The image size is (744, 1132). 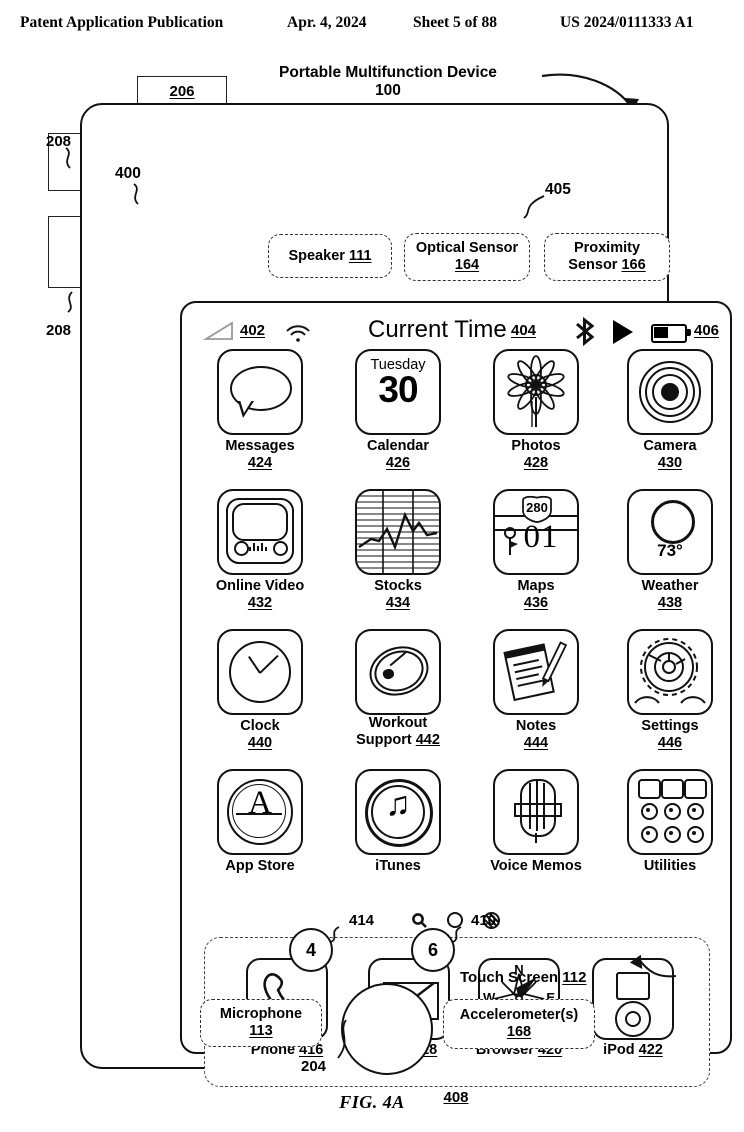 What do you see at coordinates (670, 532) in the screenshot?
I see `sun-icon: 73°` at bounding box center [670, 532].